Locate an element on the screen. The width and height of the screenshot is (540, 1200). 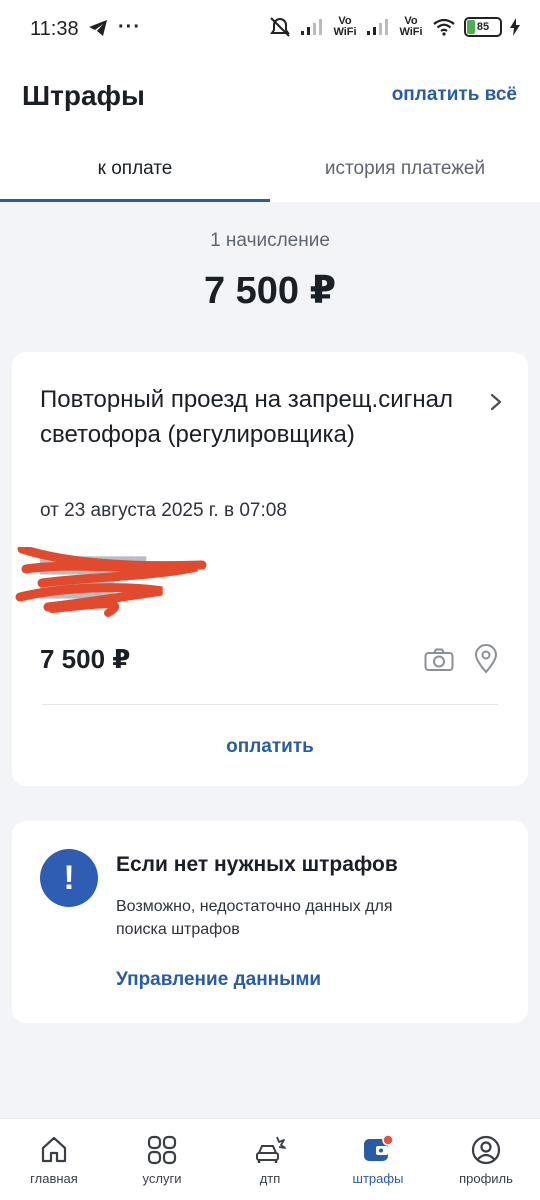
tab-to-pay: к оплате is located at coordinates (135, 171).